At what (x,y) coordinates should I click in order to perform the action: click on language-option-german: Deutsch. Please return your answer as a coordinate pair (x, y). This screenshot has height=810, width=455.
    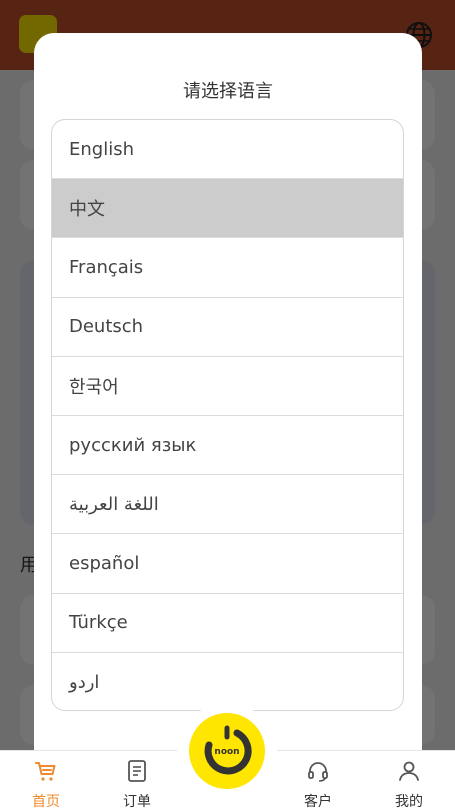
    Looking at the image, I should click on (227, 327).